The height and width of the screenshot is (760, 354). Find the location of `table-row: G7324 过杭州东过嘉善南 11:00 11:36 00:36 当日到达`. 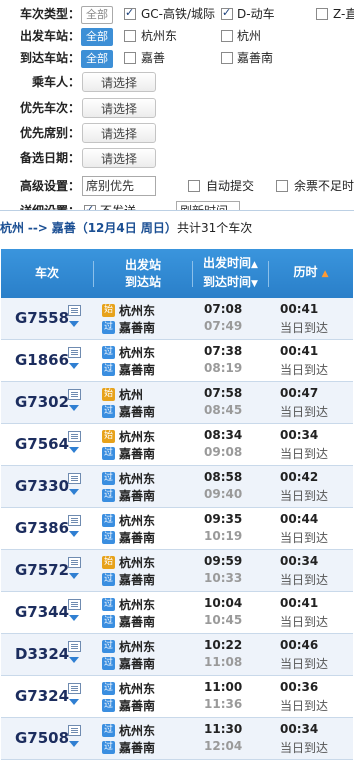

table-row: G7324 过杭州东过嘉善南 11:00 11:36 00:36 当日到达 is located at coordinates (177, 697).